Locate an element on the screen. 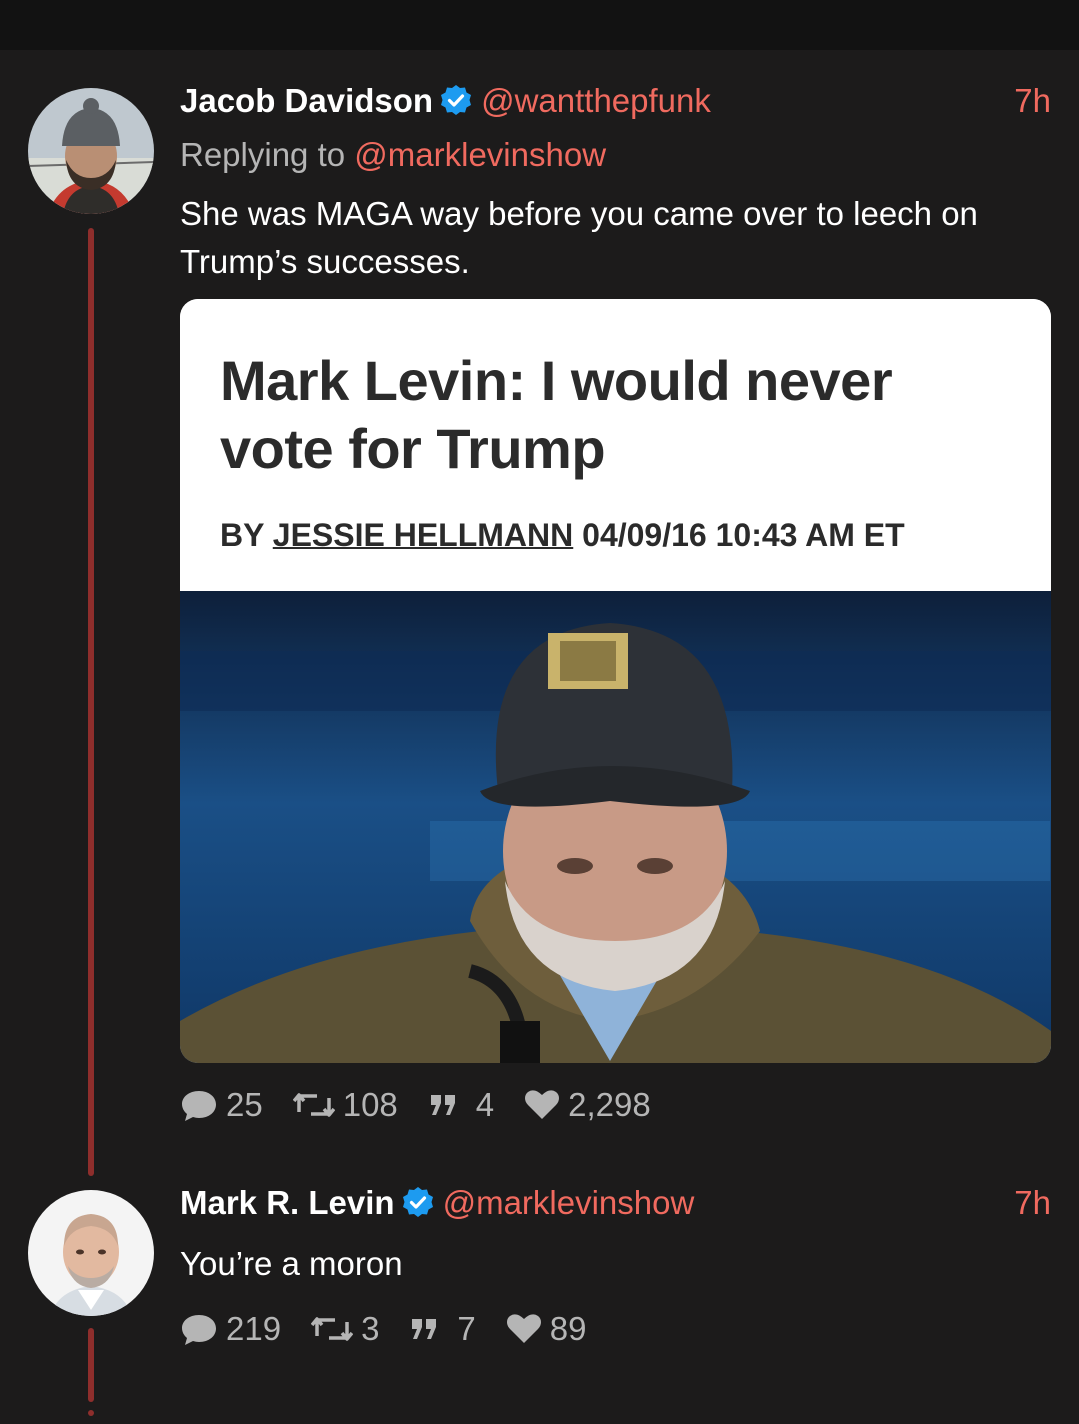 The image size is (1079, 1424). reply-action: 219 is located at coordinates (230, 1329).